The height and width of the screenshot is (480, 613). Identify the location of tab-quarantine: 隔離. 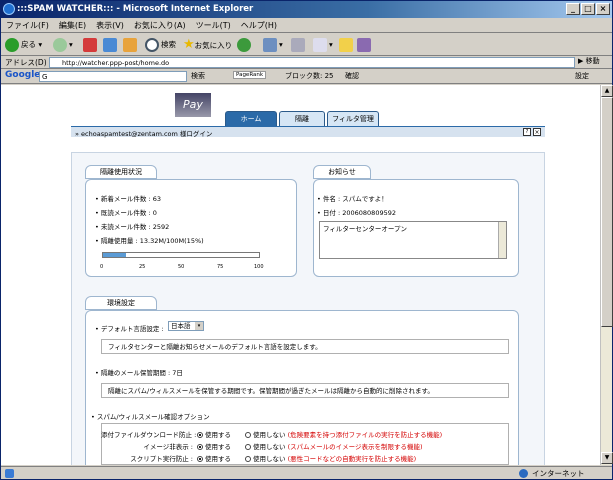
(302, 118).